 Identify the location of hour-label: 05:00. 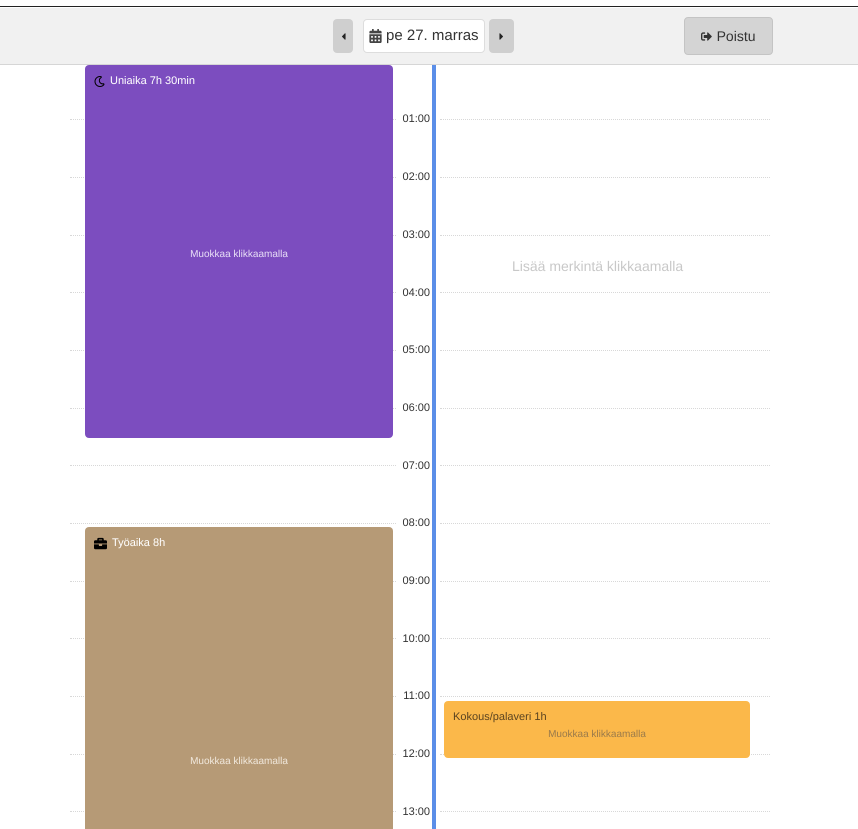
(415, 350).